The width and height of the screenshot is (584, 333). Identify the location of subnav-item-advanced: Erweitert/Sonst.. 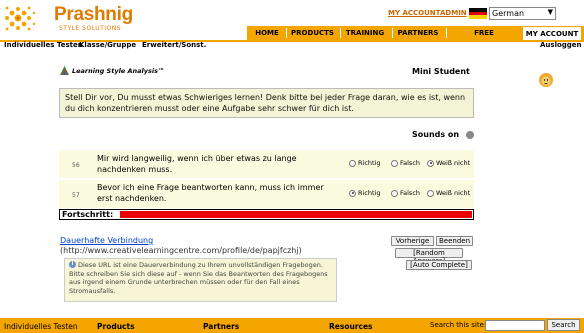
(174, 45).